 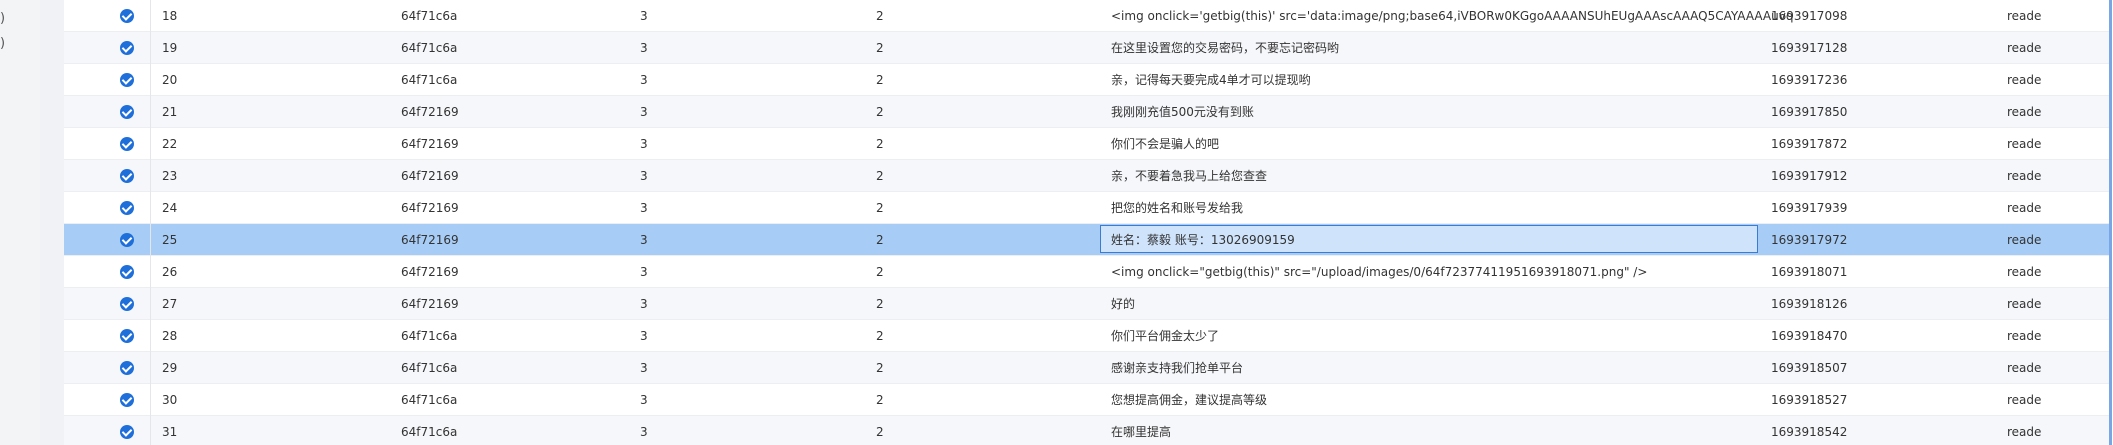 What do you see at coordinates (237, 80) in the screenshot?
I see `row-id-cell: 20` at bounding box center [237, 80].